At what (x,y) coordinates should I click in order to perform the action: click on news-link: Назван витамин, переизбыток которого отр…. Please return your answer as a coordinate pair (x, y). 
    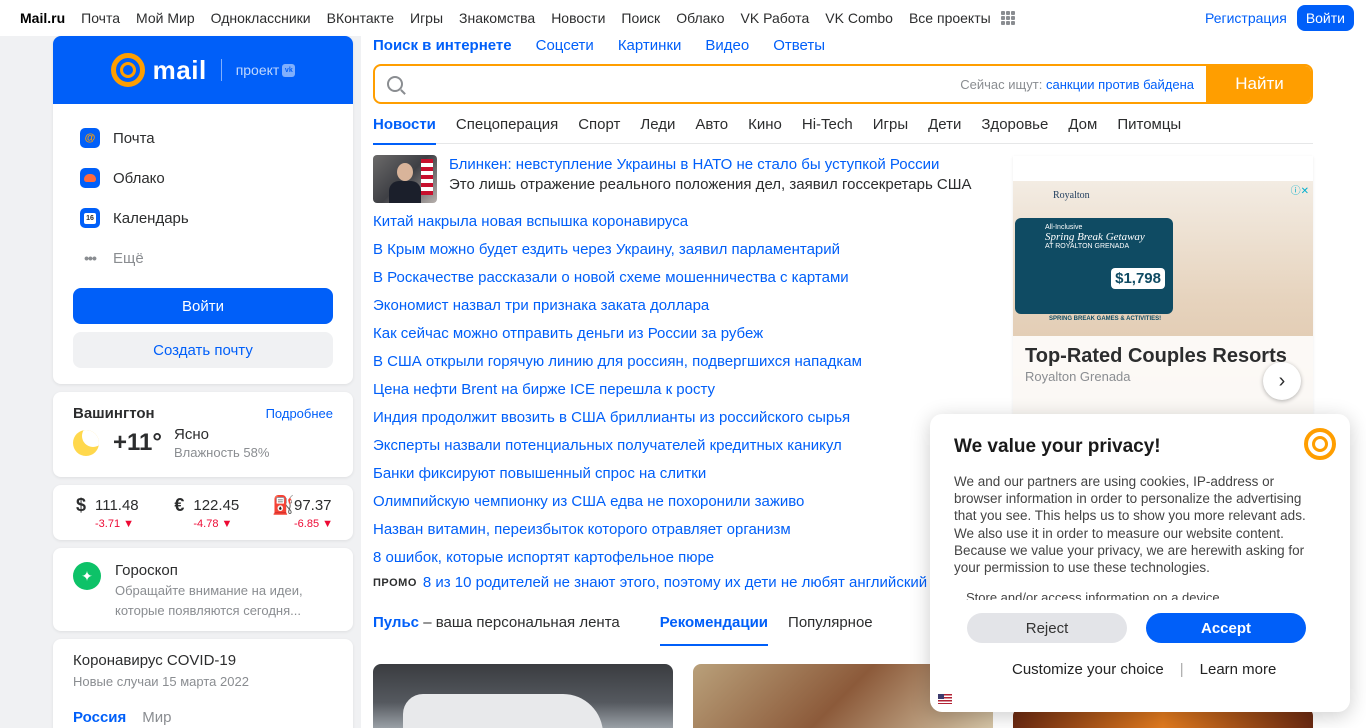
    Looking at the image, I should click on (582, 529).